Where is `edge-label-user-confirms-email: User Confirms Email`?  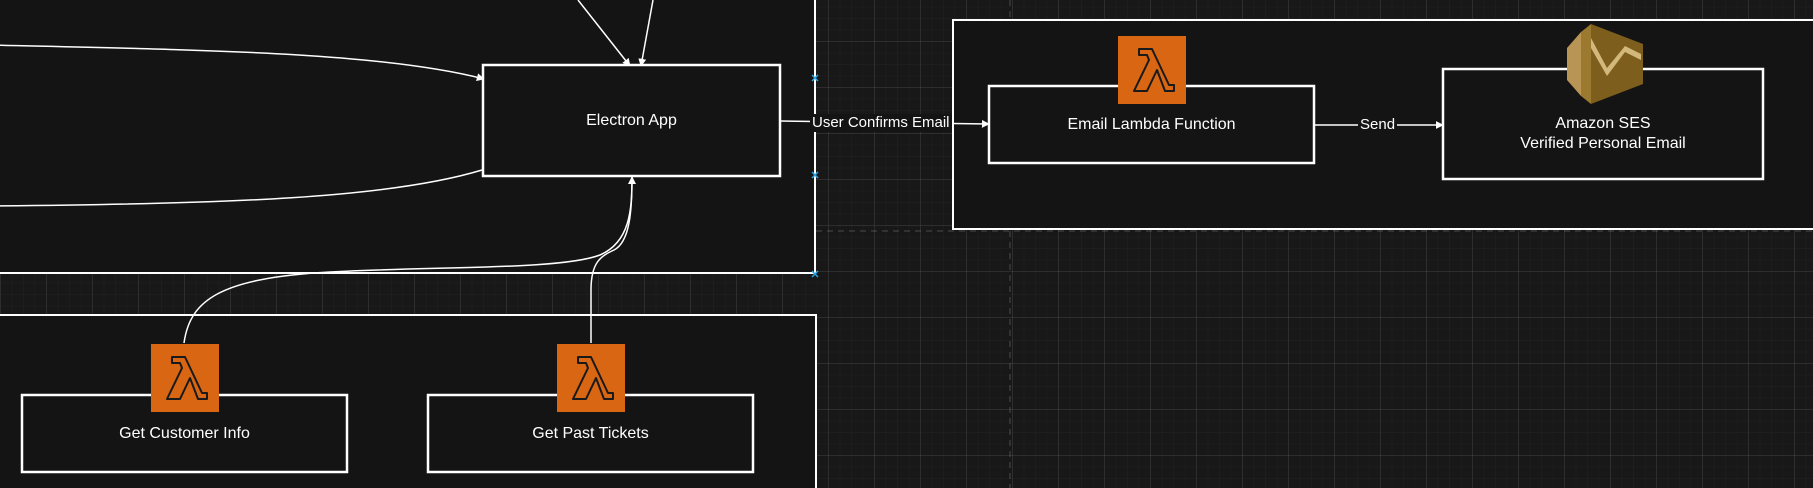 edge-label-user-confirms-email: User Confirms Email is located at coordinates (881, 123).